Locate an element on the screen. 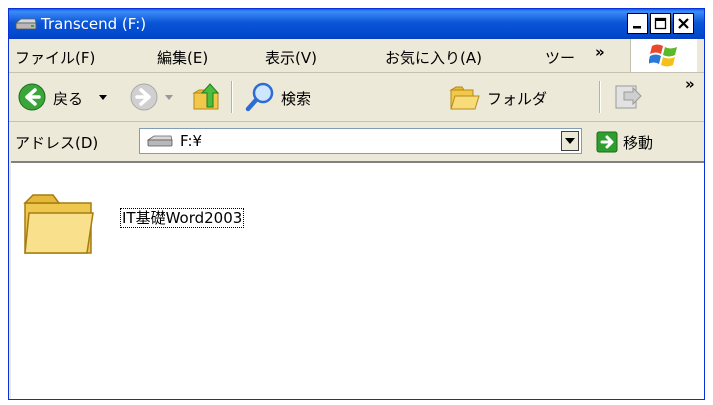 This screenshot has height=405, width=713. move-to-icon is located at coordinates (628, 97).